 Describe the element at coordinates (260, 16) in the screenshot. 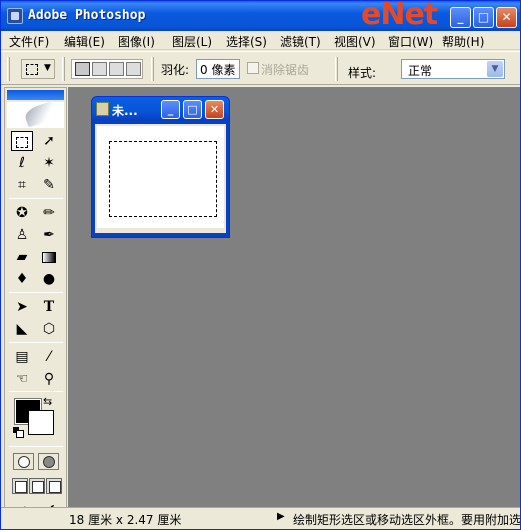

I see `title-bar: Adobe Photoshop eNet _ □ ✕` at that location.